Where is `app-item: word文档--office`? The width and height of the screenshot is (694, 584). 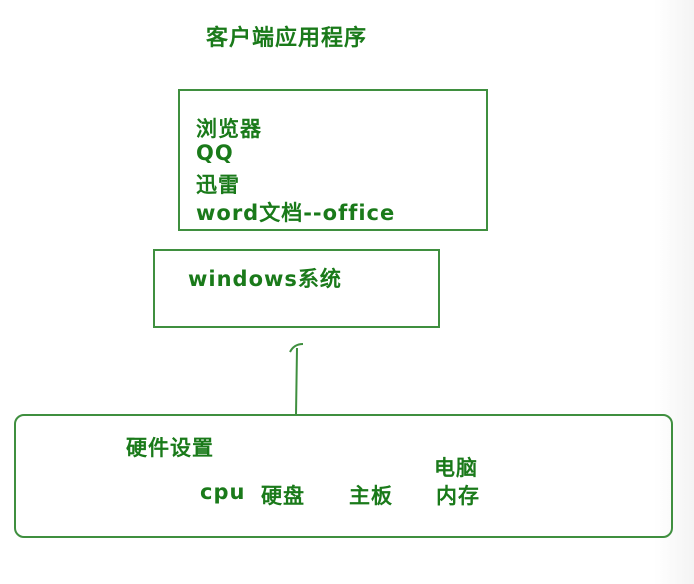
app-item: word文档--office is located at coordinates (296, 213).